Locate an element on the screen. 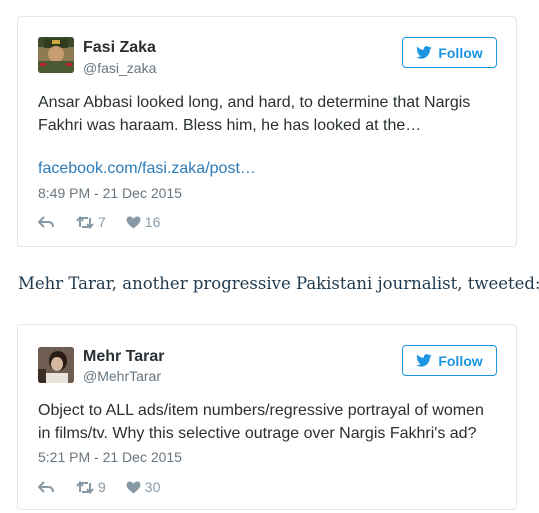 The height and width of the screenshot is (513, 539). author-name: Fasi Zaka is located at coordinates (119, 48).